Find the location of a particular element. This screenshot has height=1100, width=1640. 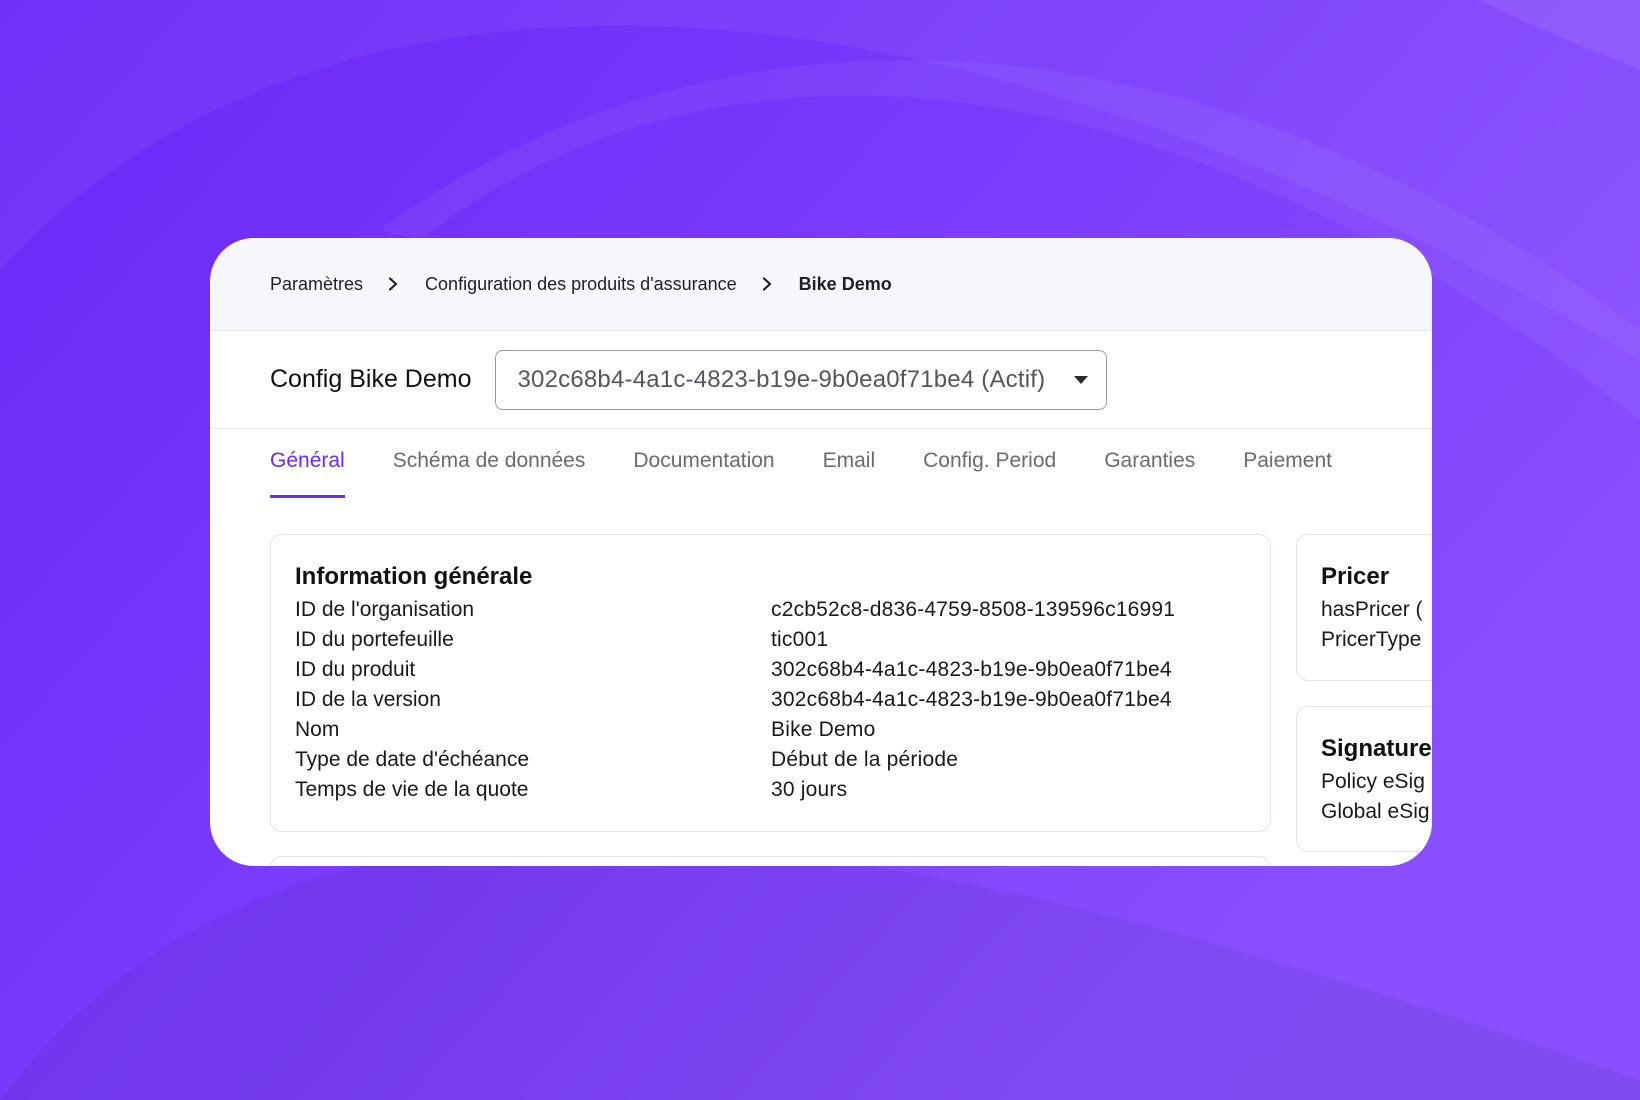

info-row: Temps de vie de la quote 30 jours is located at coordinates (770, 790).